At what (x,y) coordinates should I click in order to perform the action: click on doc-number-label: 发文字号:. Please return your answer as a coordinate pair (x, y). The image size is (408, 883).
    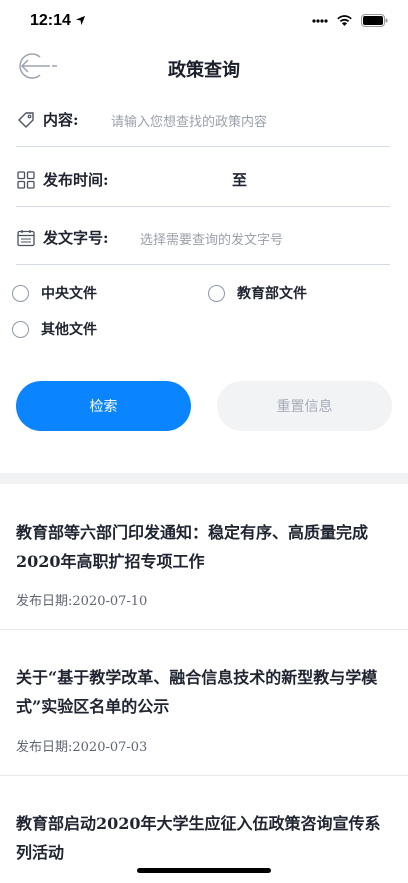
    Looking at the image, I should click on (76, 238).